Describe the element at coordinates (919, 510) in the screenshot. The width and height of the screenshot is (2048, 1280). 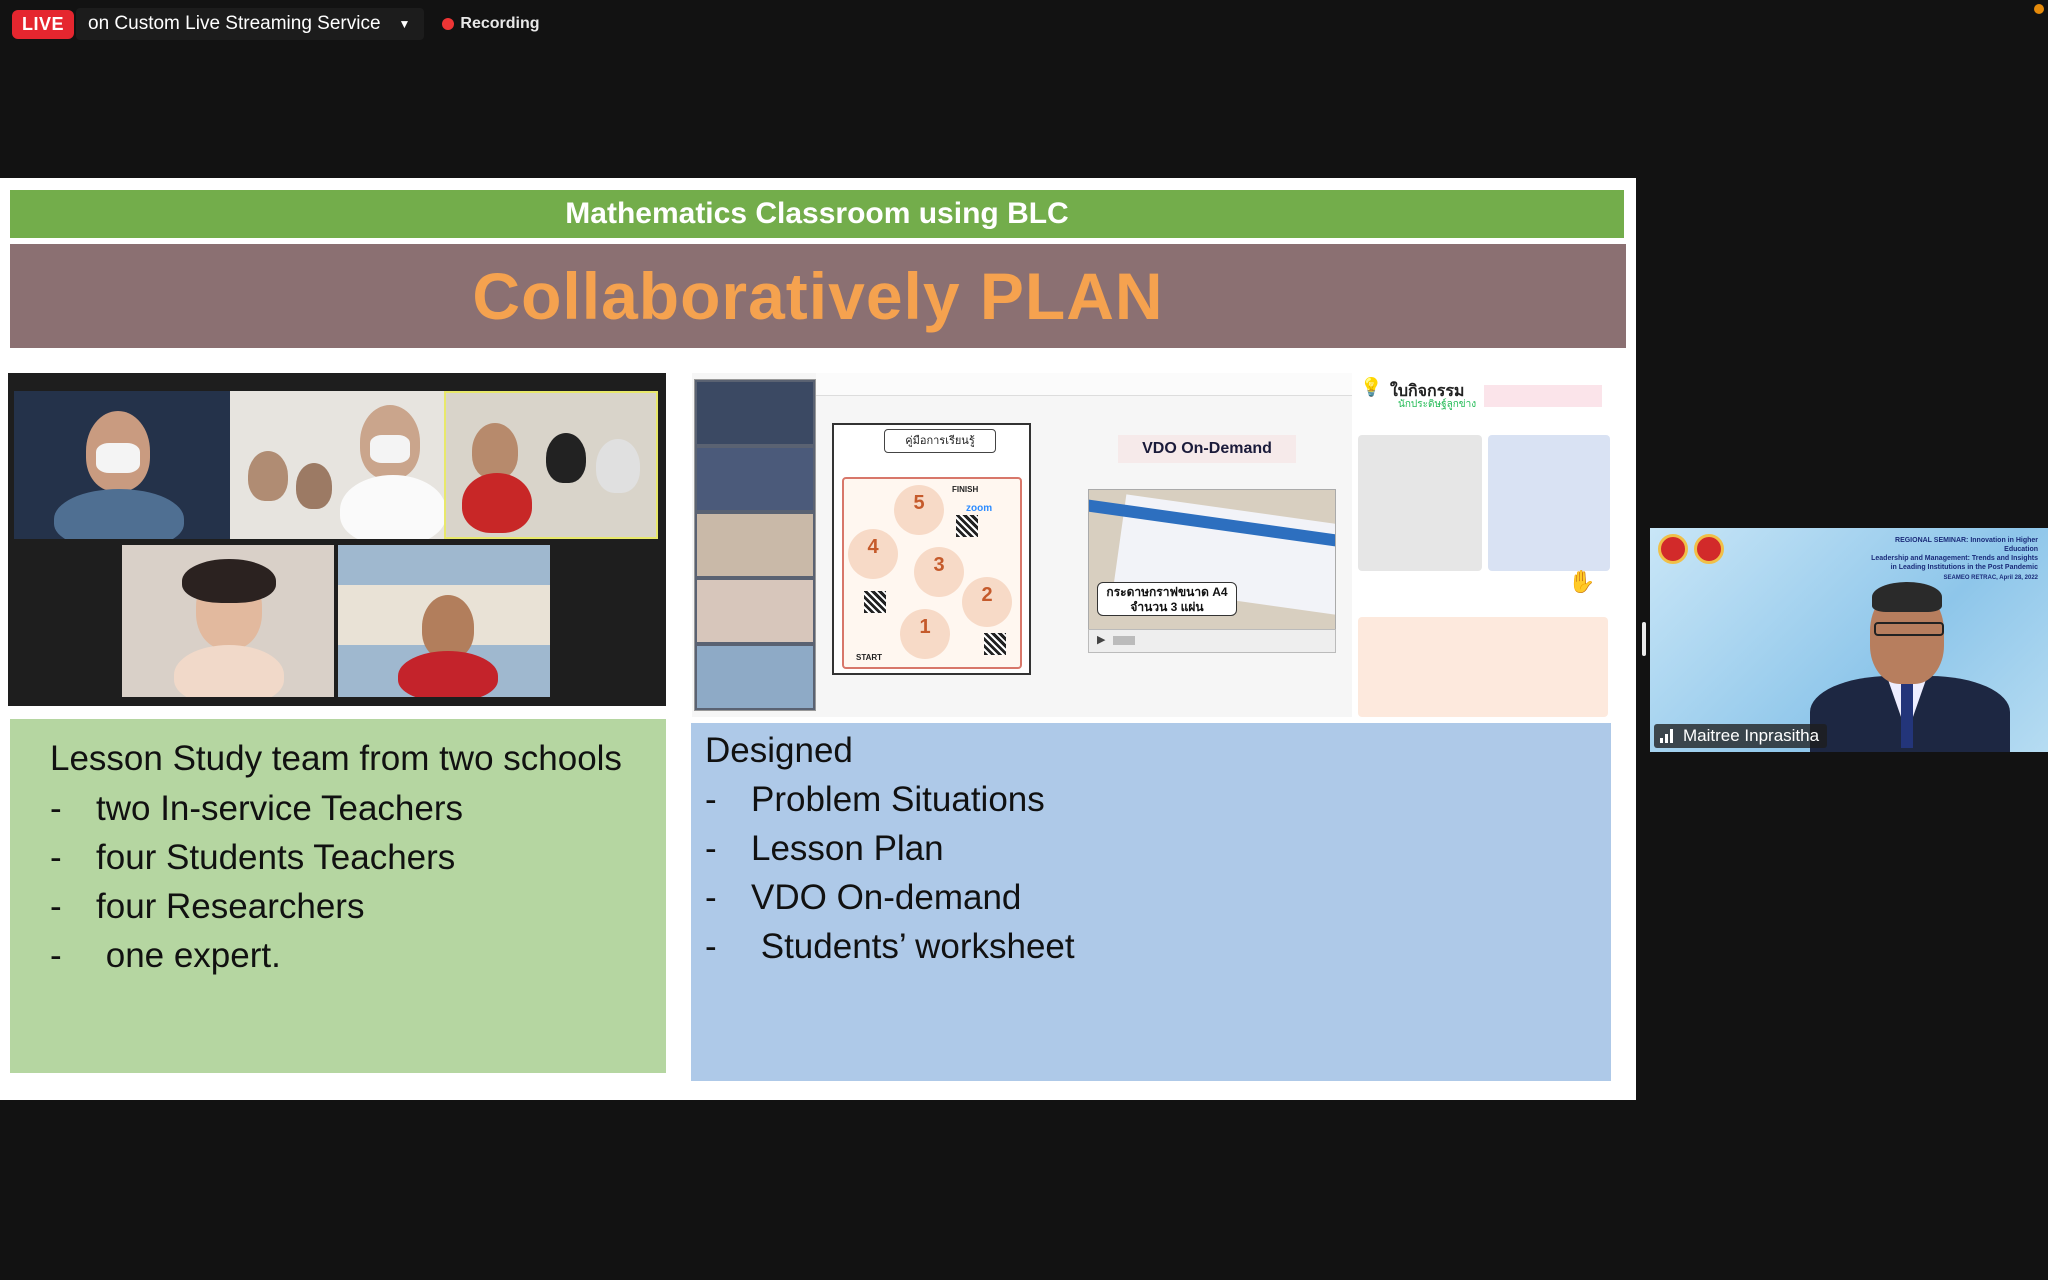
I see `step-5: 5` at that location.